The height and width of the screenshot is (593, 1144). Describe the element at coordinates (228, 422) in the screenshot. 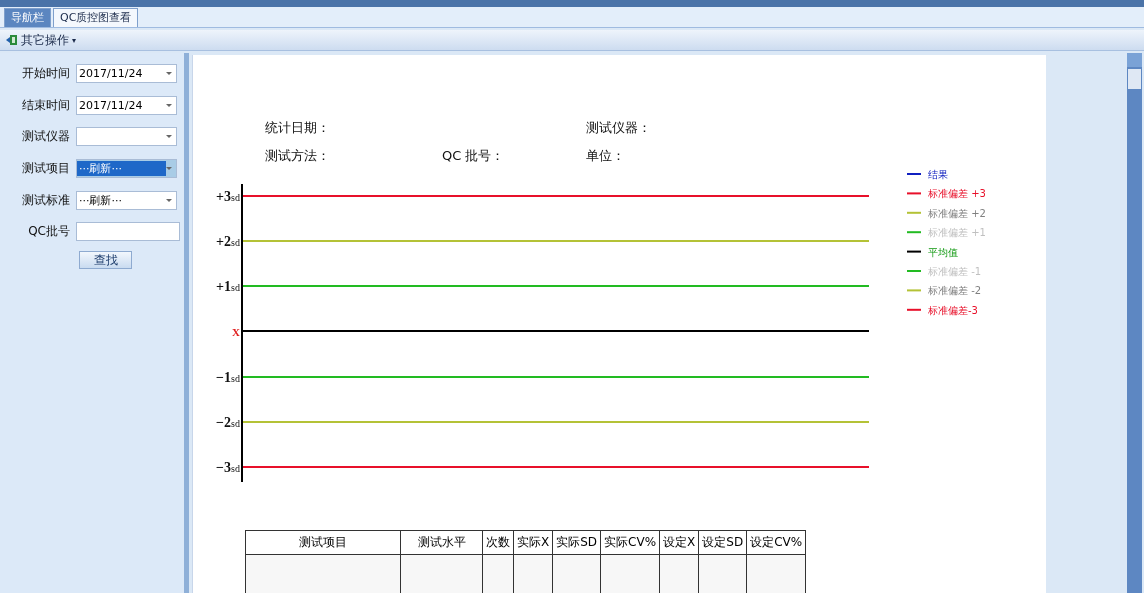

I see `axis-label: −2sd` at that location.